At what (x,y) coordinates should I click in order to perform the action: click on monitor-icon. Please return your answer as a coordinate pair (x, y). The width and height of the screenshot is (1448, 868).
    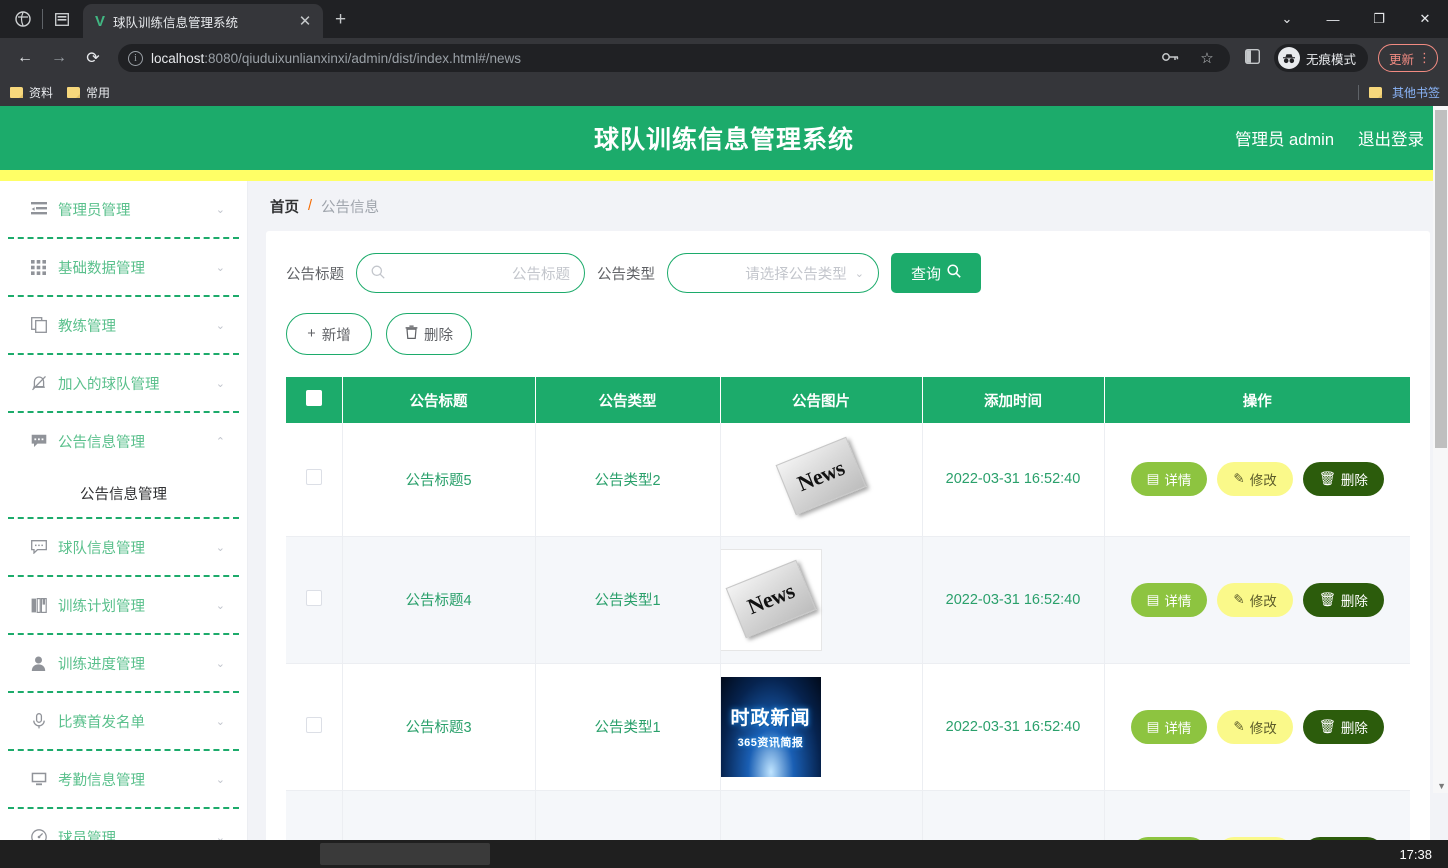
    Looking at the image, I should click on (38, 779).